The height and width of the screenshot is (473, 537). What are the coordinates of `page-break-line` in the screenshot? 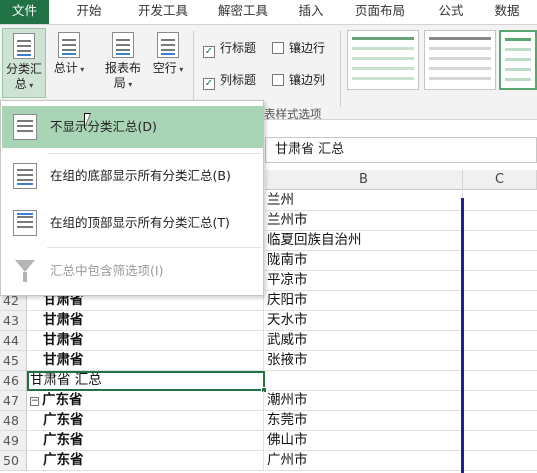 It's located at (462, 335).